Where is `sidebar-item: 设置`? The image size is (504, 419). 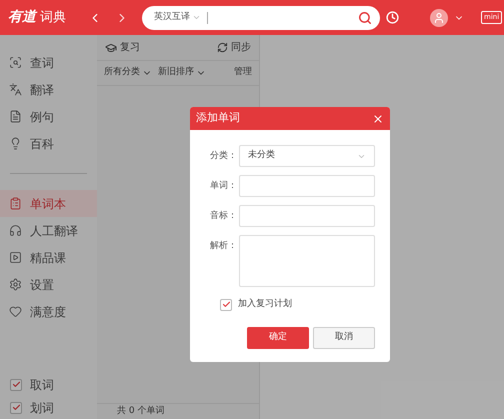
sidebar-item: 设置 is located at coordinates (48, 284).